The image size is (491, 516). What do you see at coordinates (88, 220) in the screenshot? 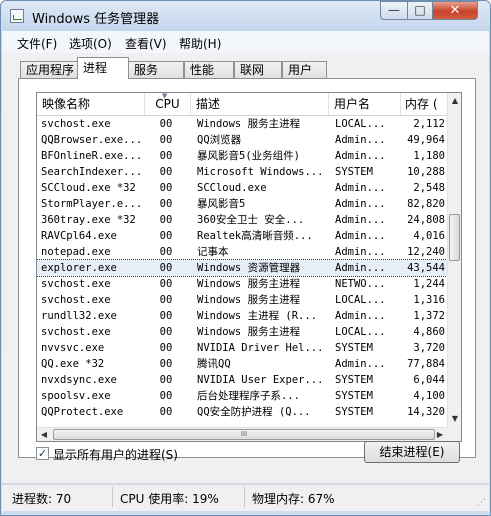
I see `cell-name: 360tray.exe *32` at bounding box center [88, 220].